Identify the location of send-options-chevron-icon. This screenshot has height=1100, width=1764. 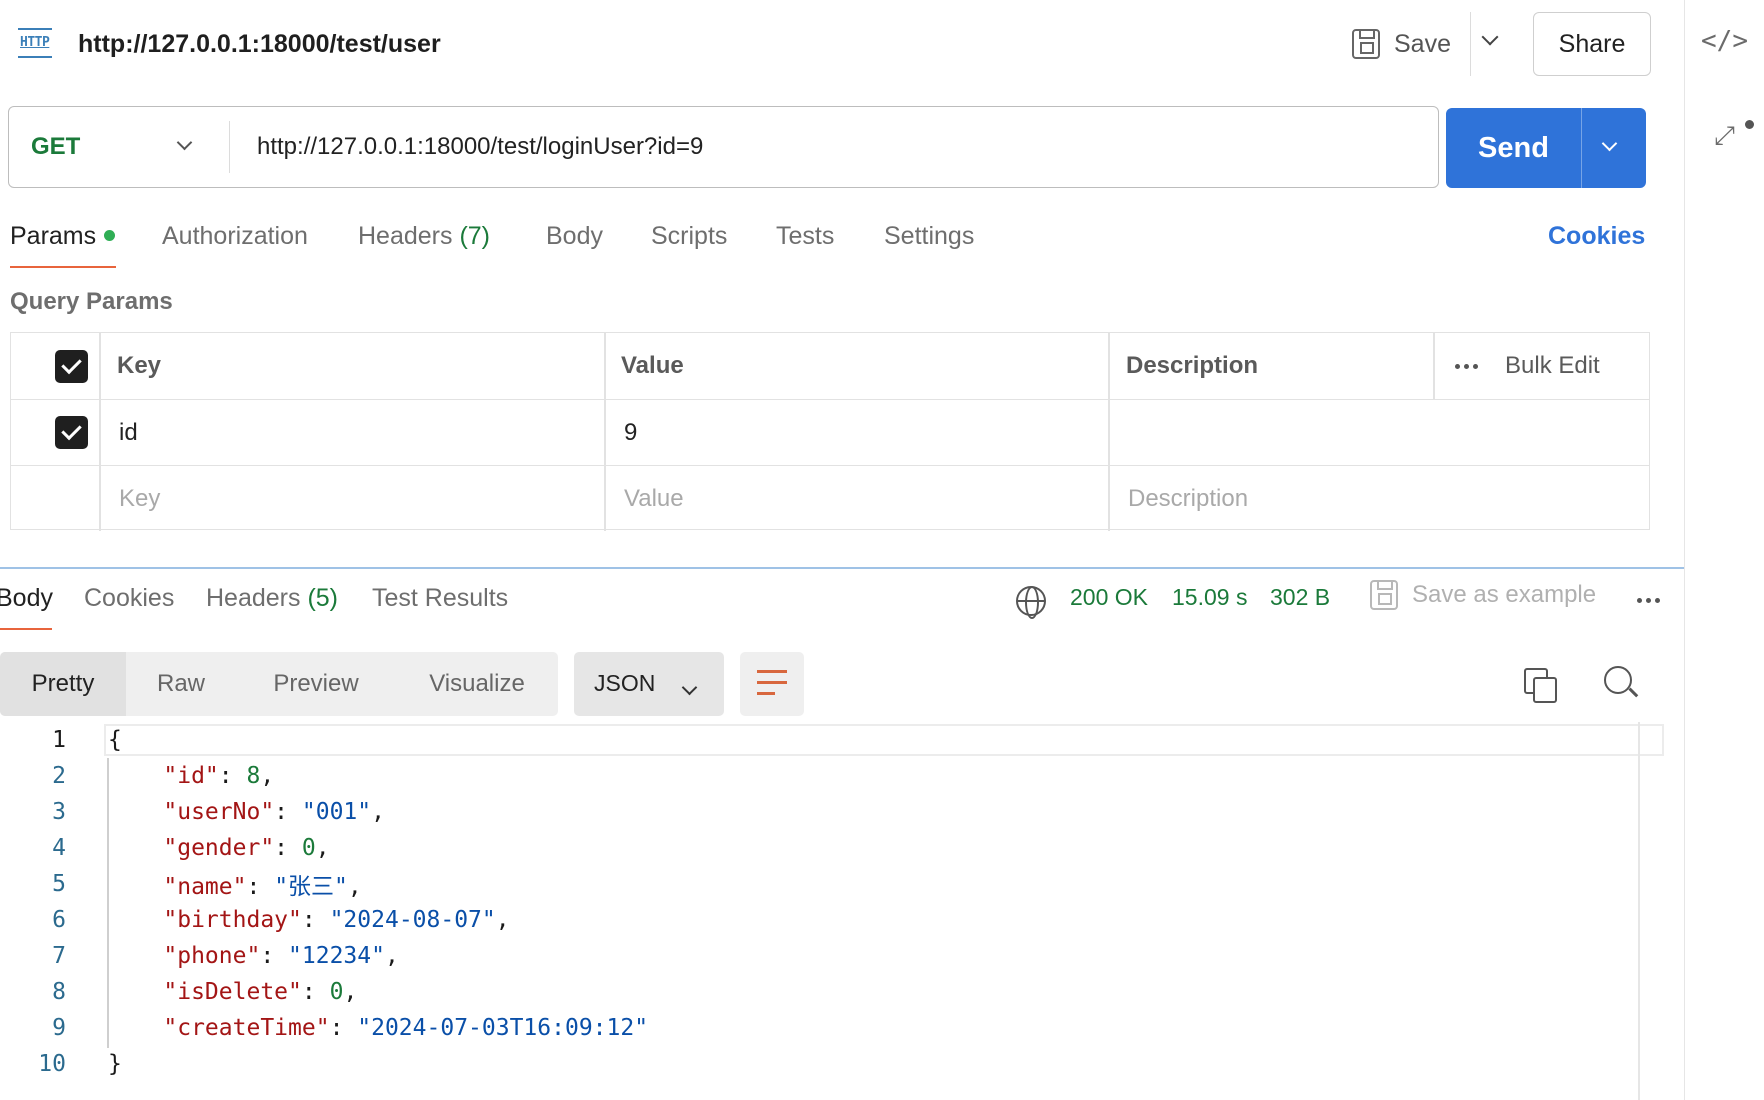
(1609, 144).